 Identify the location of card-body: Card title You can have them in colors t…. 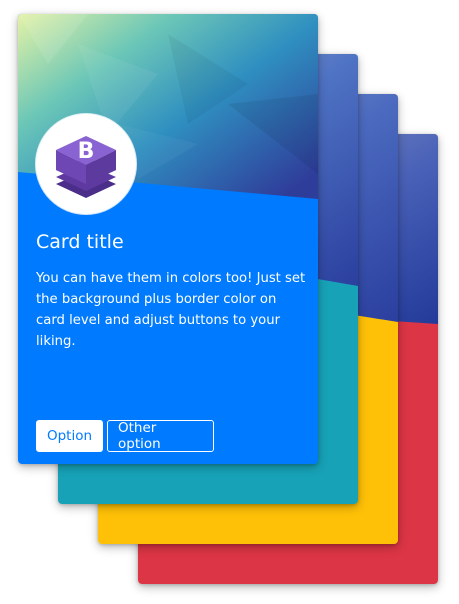
(172, 291).